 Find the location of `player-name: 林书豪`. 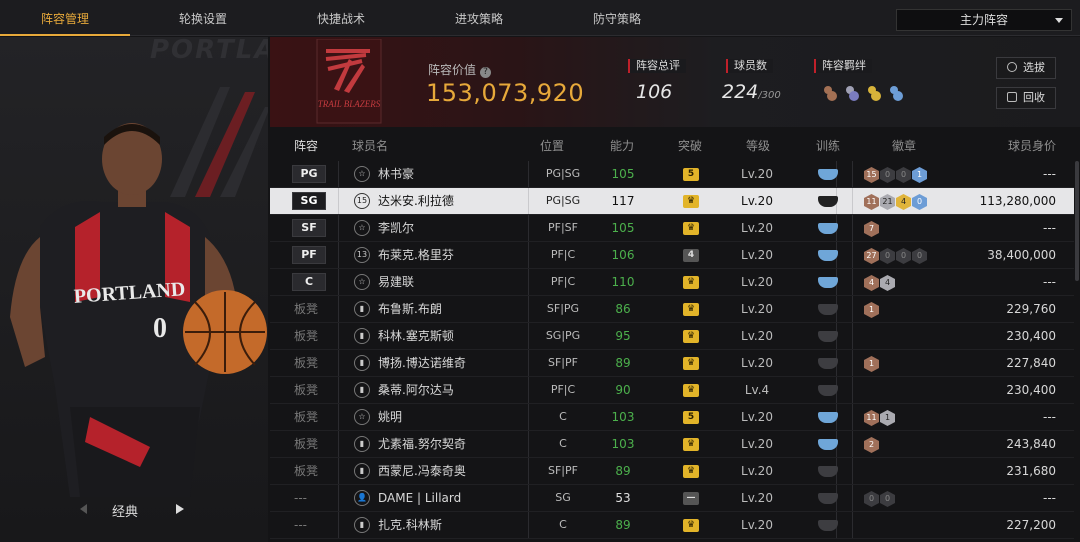

player-name: 林书豪 is located at coordinates (396, 174).